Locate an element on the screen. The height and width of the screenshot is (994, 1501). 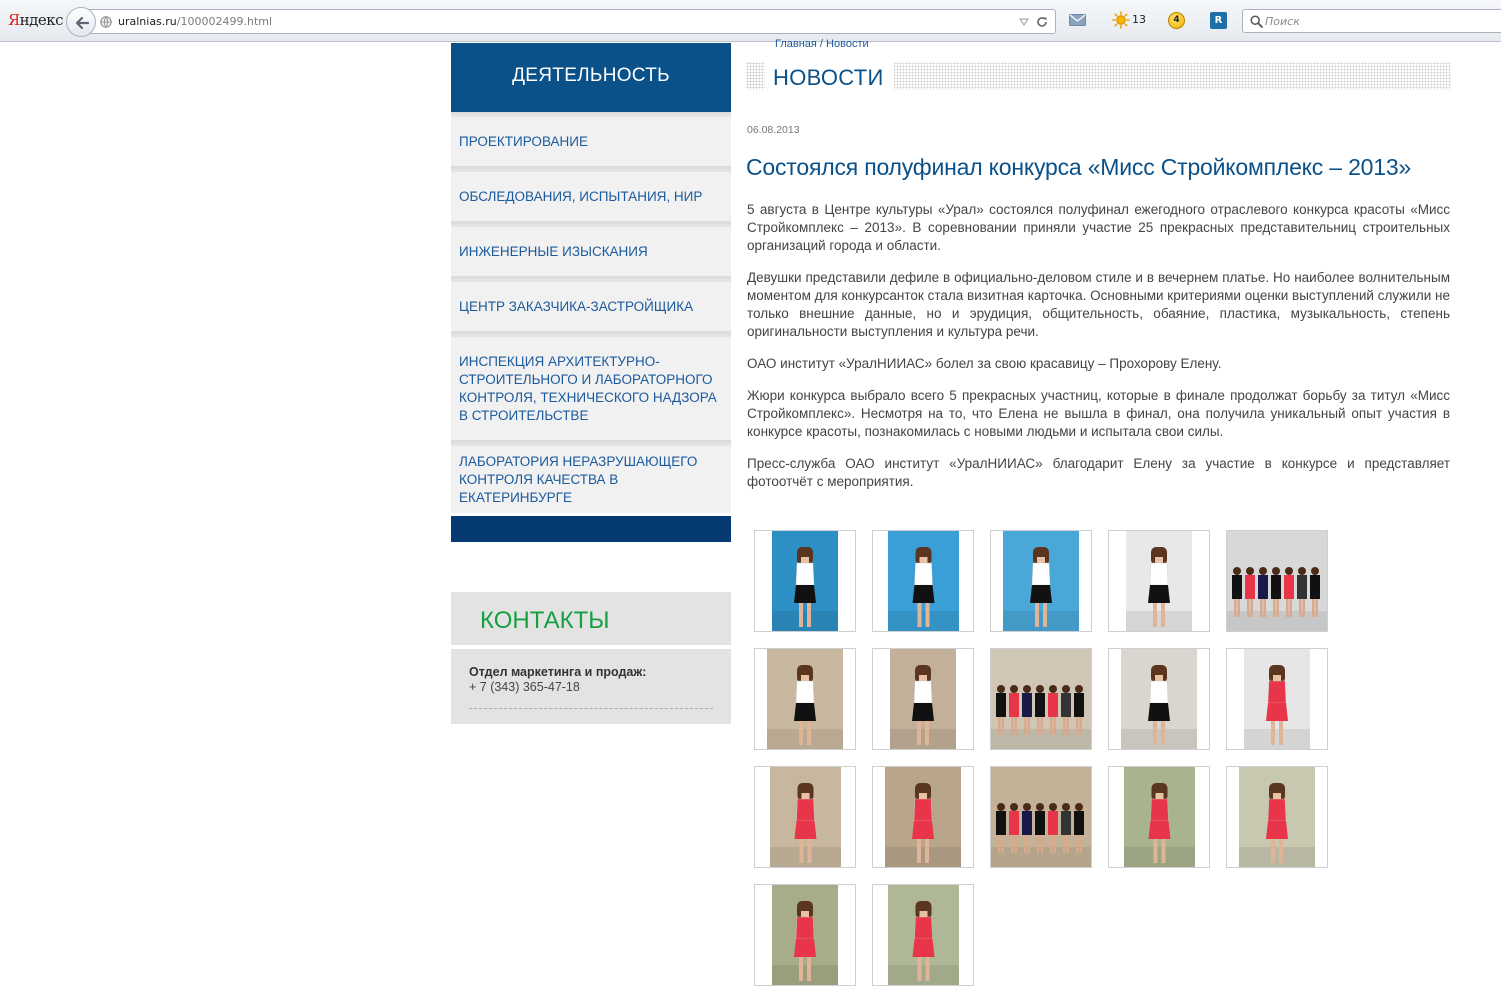
address-bar: uralnias.ru/100002499.html is located at coordinates (572, 21).